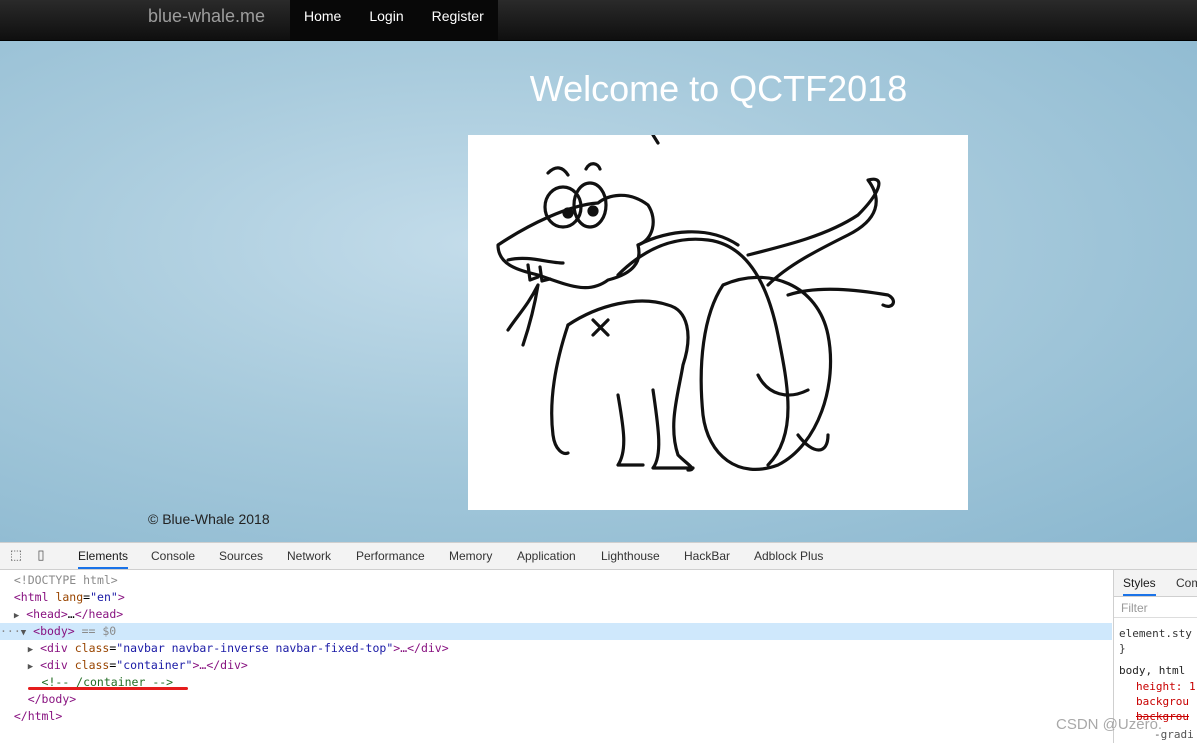 Image resolution: width=1197 pixels, height=743 pixels. What do you see at coordinates (1155, 608) in the screenshot?
I see `styles-filter-input: Filter` at bounding box center [1155, 608].